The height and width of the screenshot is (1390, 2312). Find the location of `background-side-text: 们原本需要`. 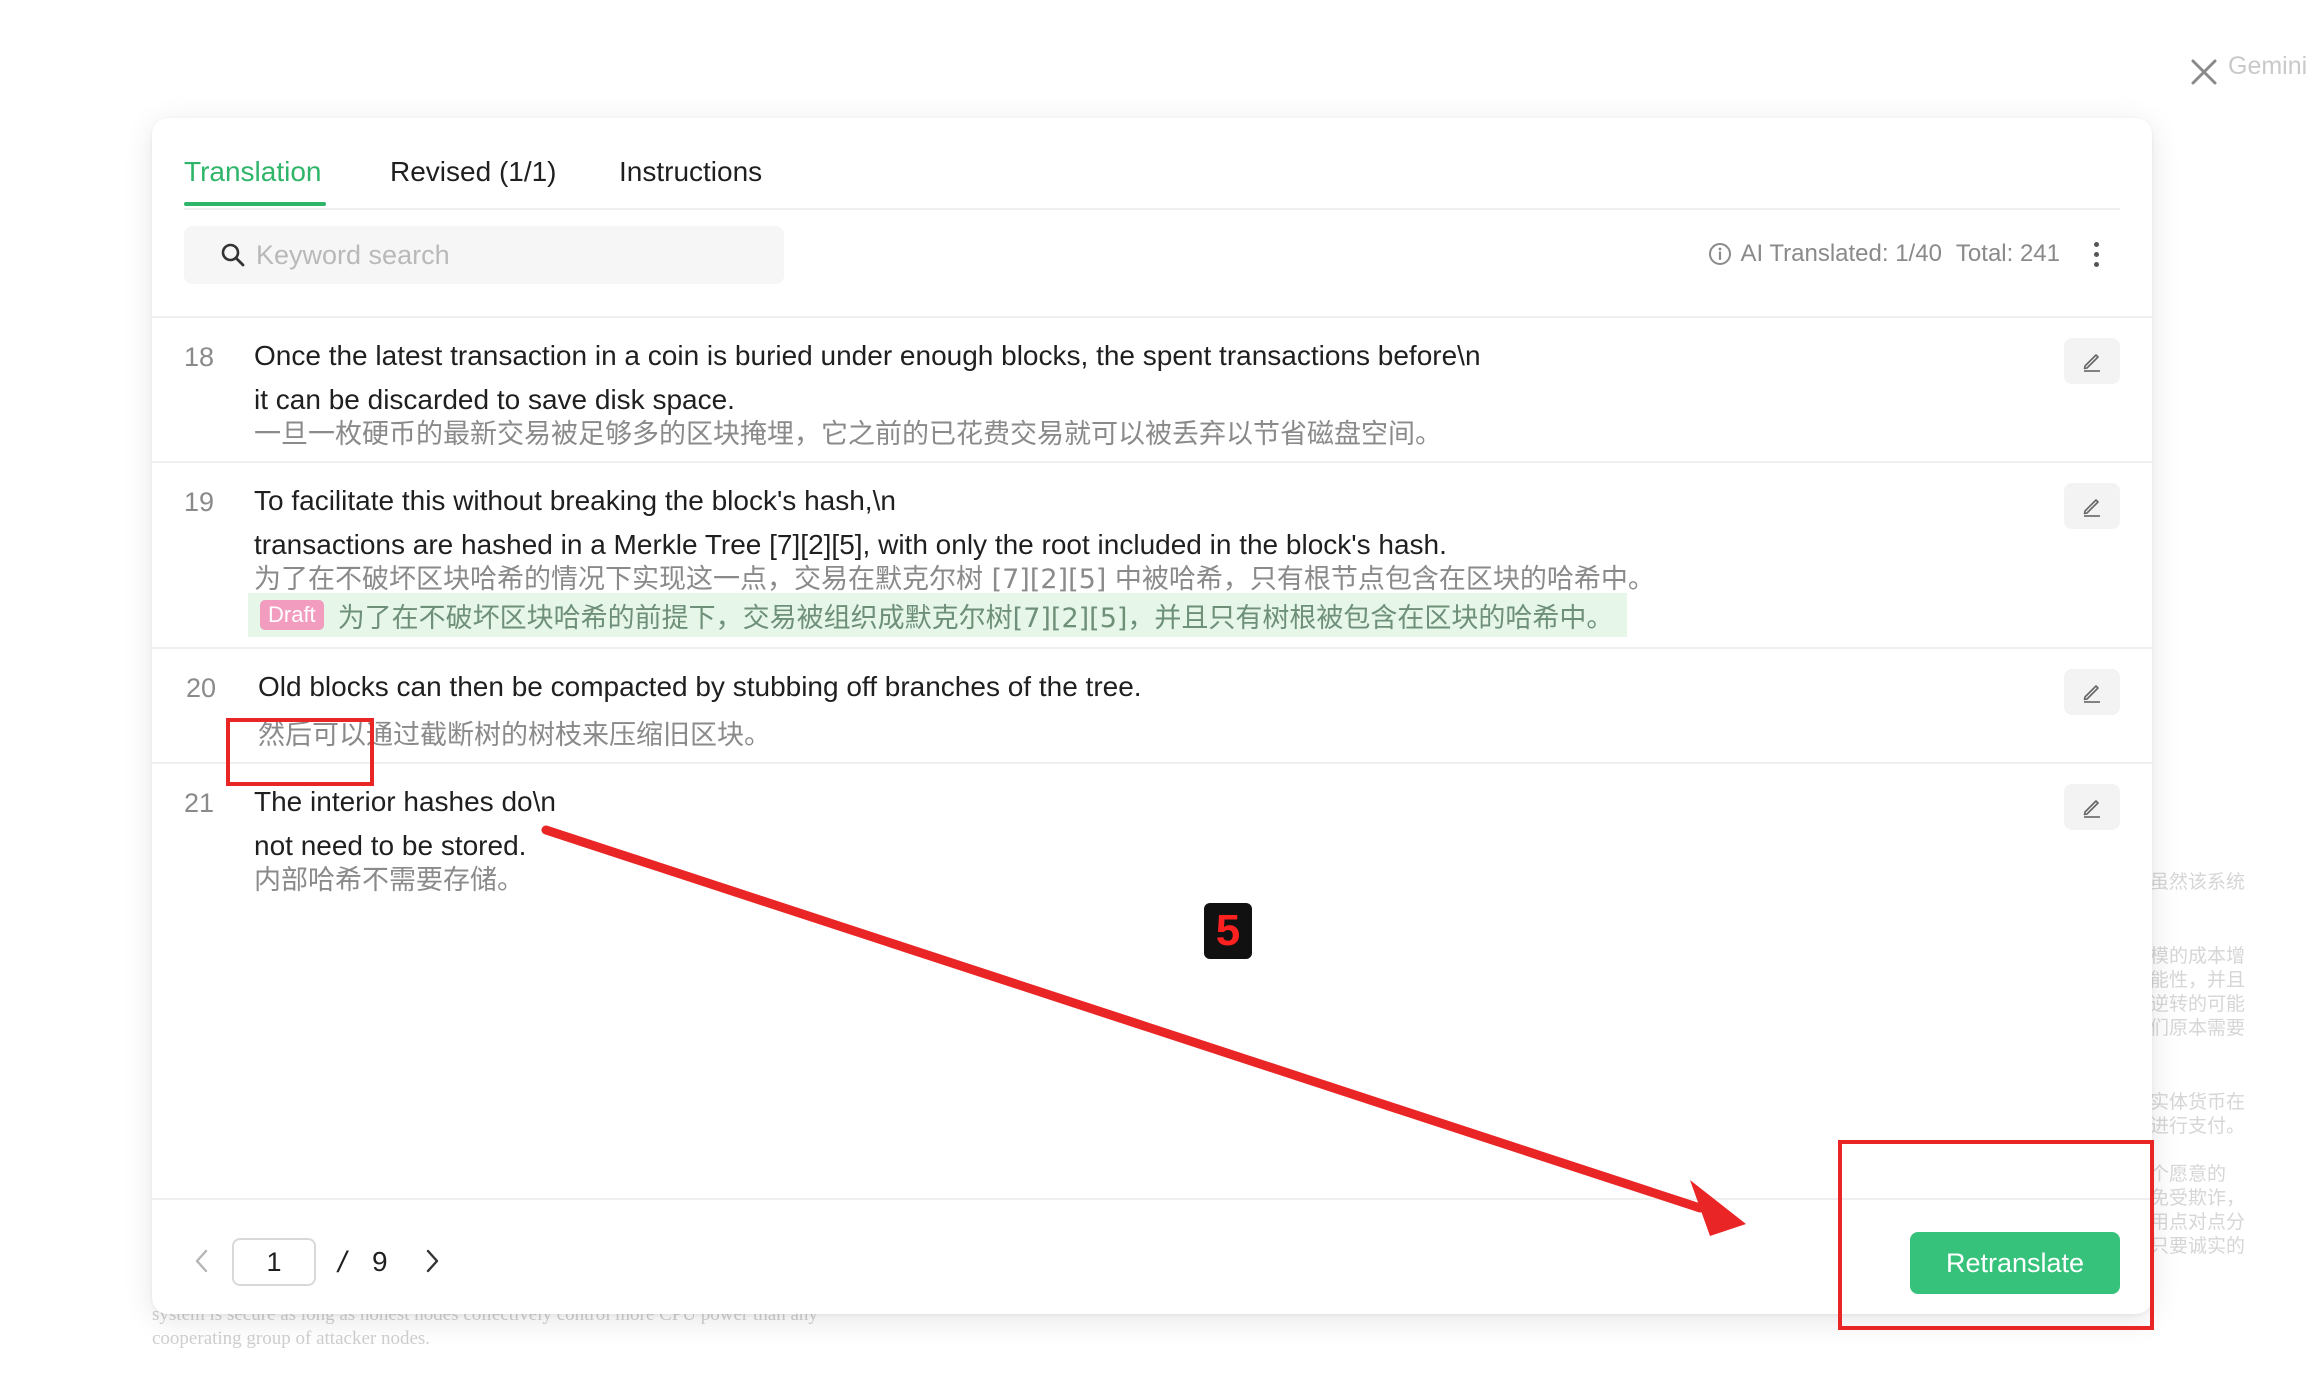

background-side-text: 们原本需要 is located at coordinates (2198, 1028).